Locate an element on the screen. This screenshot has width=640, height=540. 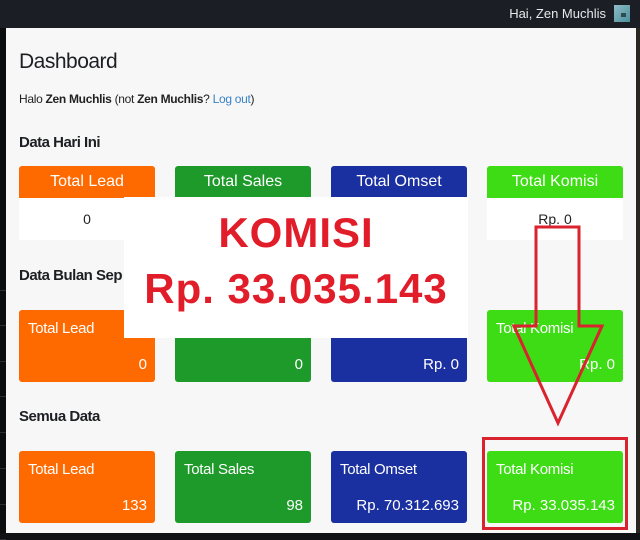
section-title-today: Data Hari Ini is located at coordinates (60, 142).